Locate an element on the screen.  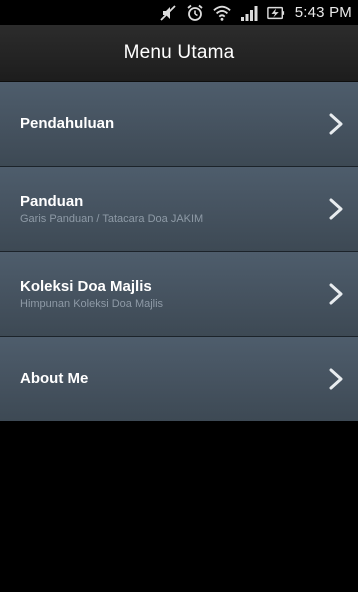
menu-item-label: Panduan is located at coordinates (52, 201).